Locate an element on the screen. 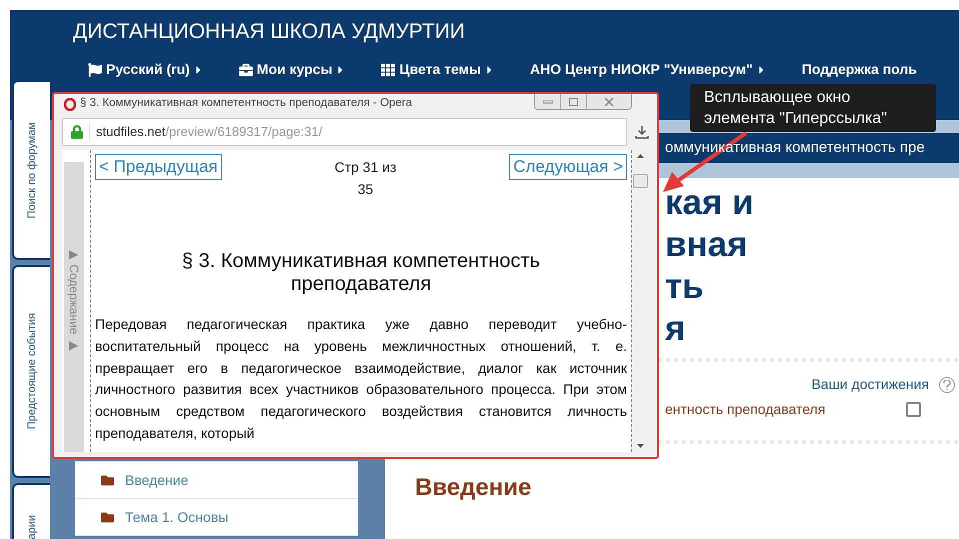 This screenshot has height=539, width=959. scroll-up-icon is located at coordinates (640, 156).